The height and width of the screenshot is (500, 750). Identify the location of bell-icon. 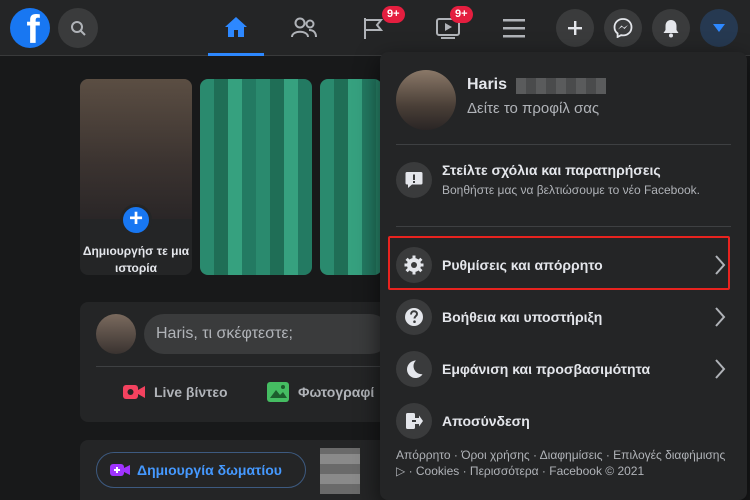
(671, 29).